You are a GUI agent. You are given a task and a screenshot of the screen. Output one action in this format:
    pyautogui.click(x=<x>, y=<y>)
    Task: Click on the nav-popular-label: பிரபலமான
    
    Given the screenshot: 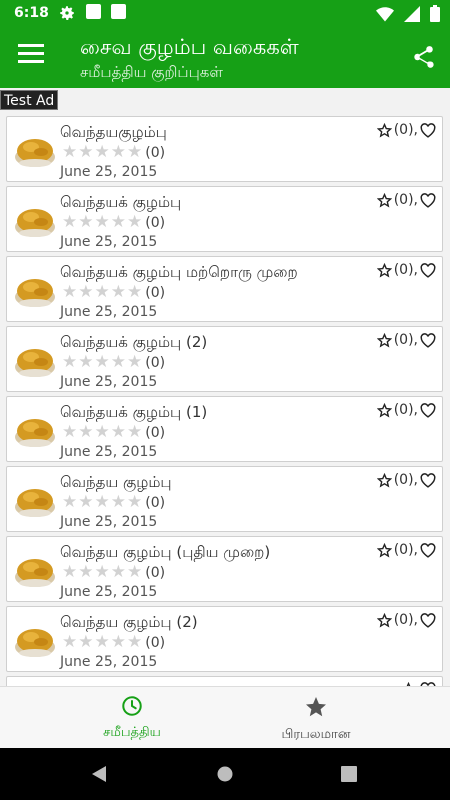 What is the action you would take?
    pyautogui.click(x=316, y=734)
    